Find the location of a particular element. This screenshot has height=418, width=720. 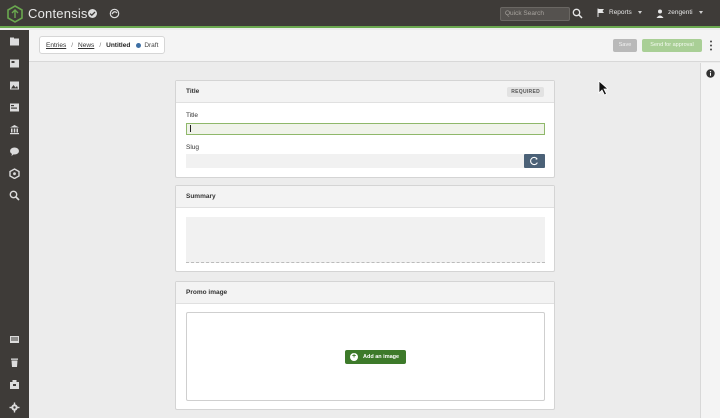

title-panel-header: Title REQUIRED is located at coordinates (365, 92).